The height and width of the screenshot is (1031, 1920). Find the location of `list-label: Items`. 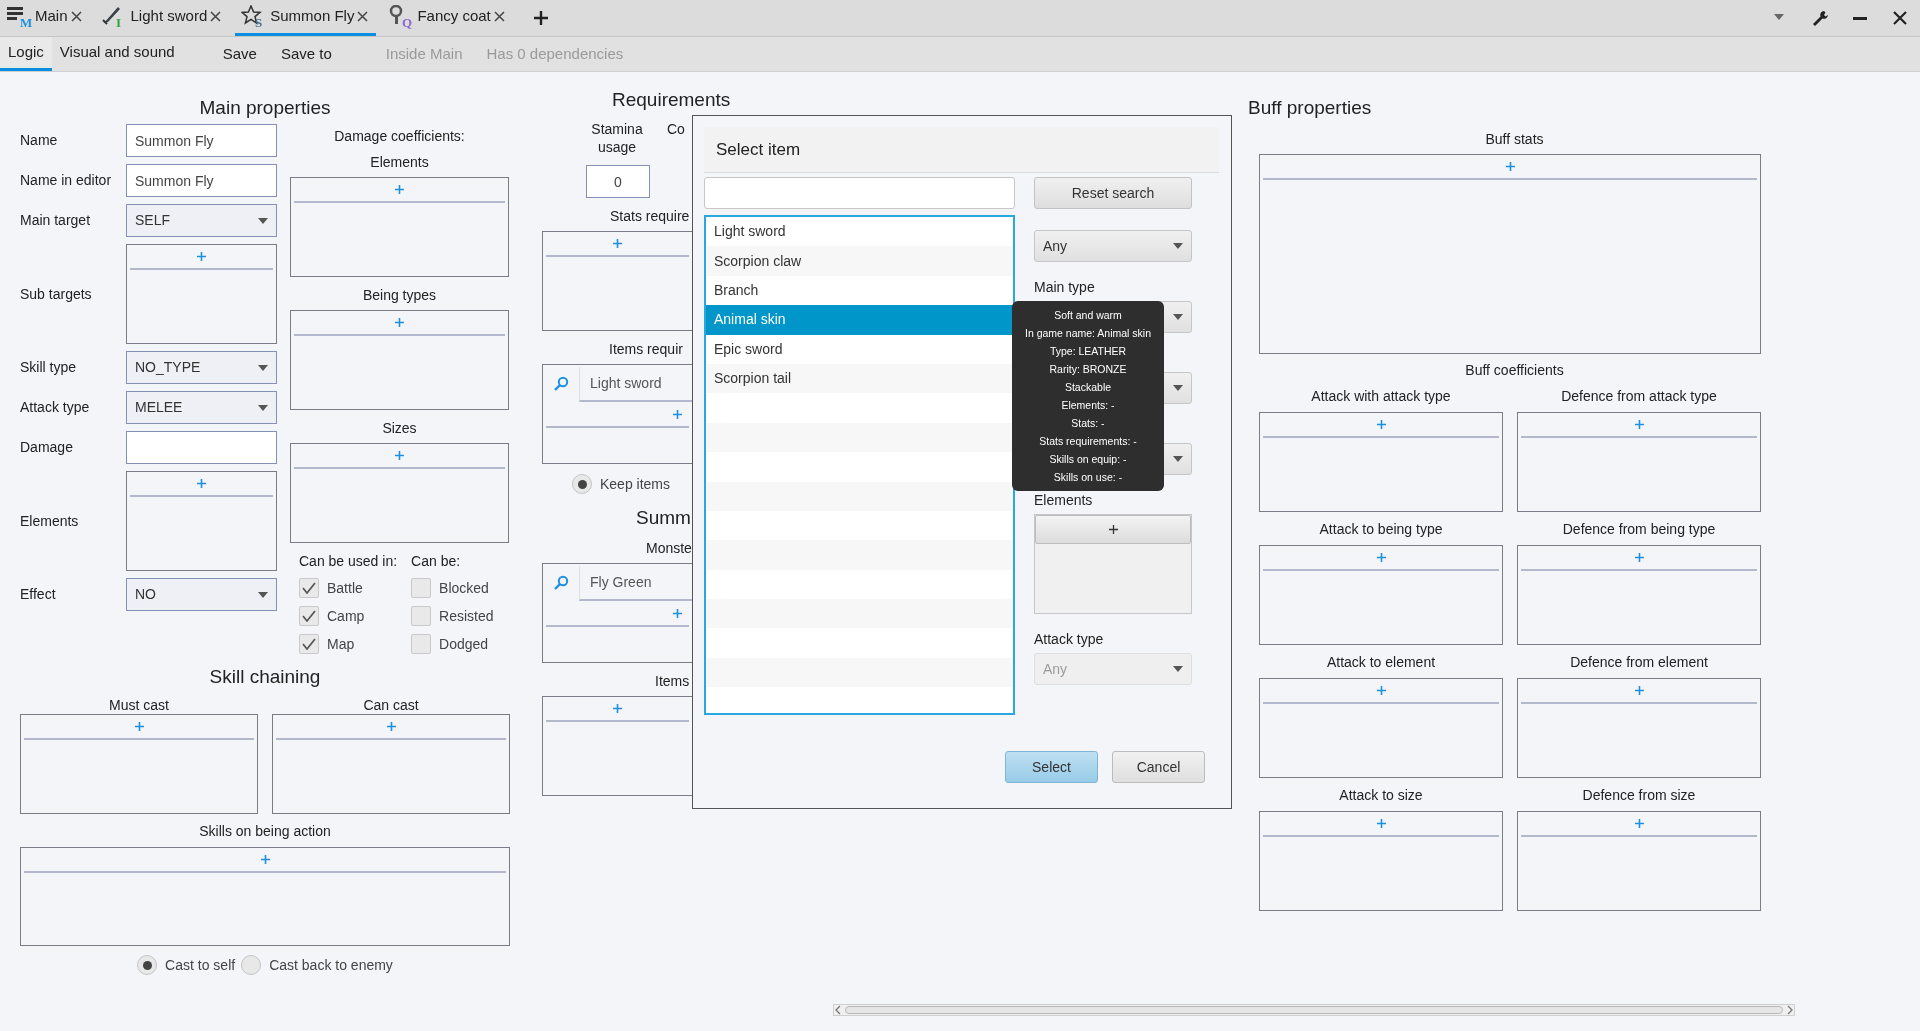

list-label: Items is located at coordinates (673, 681).